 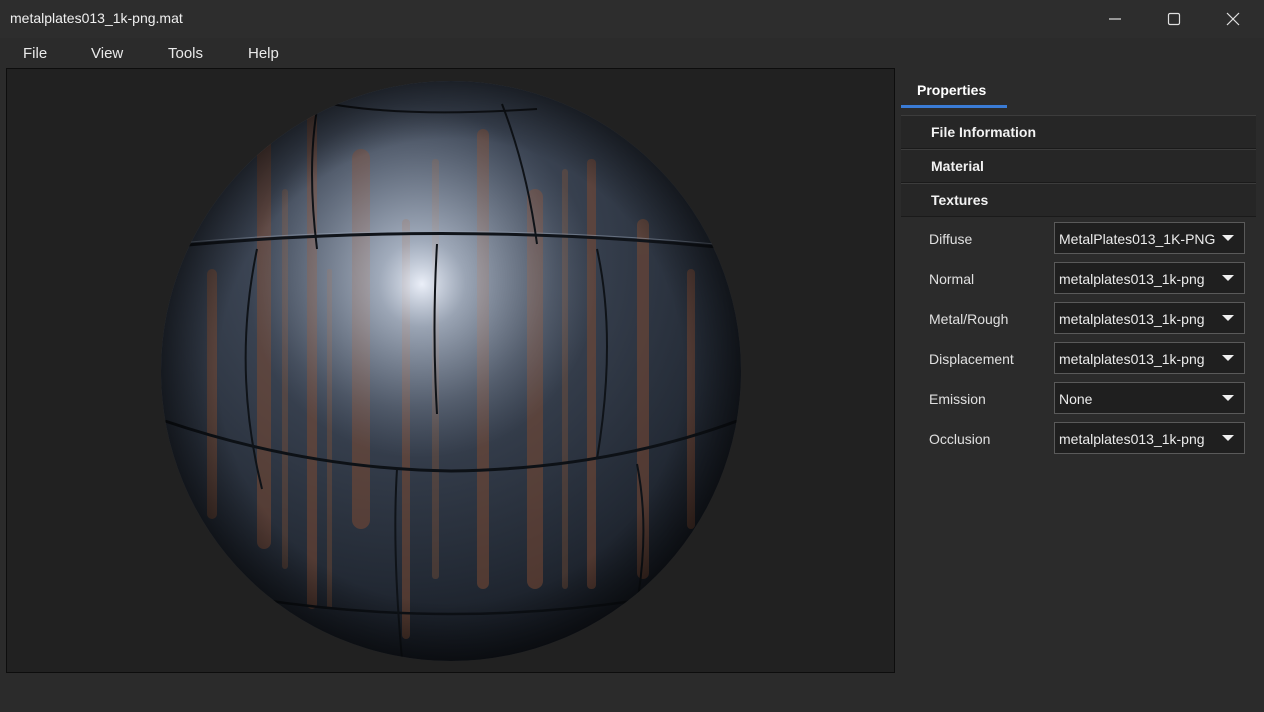 I want to click on metal-rough-texture-select: metalplates013_1k-png, so click(x=1149, y=318).